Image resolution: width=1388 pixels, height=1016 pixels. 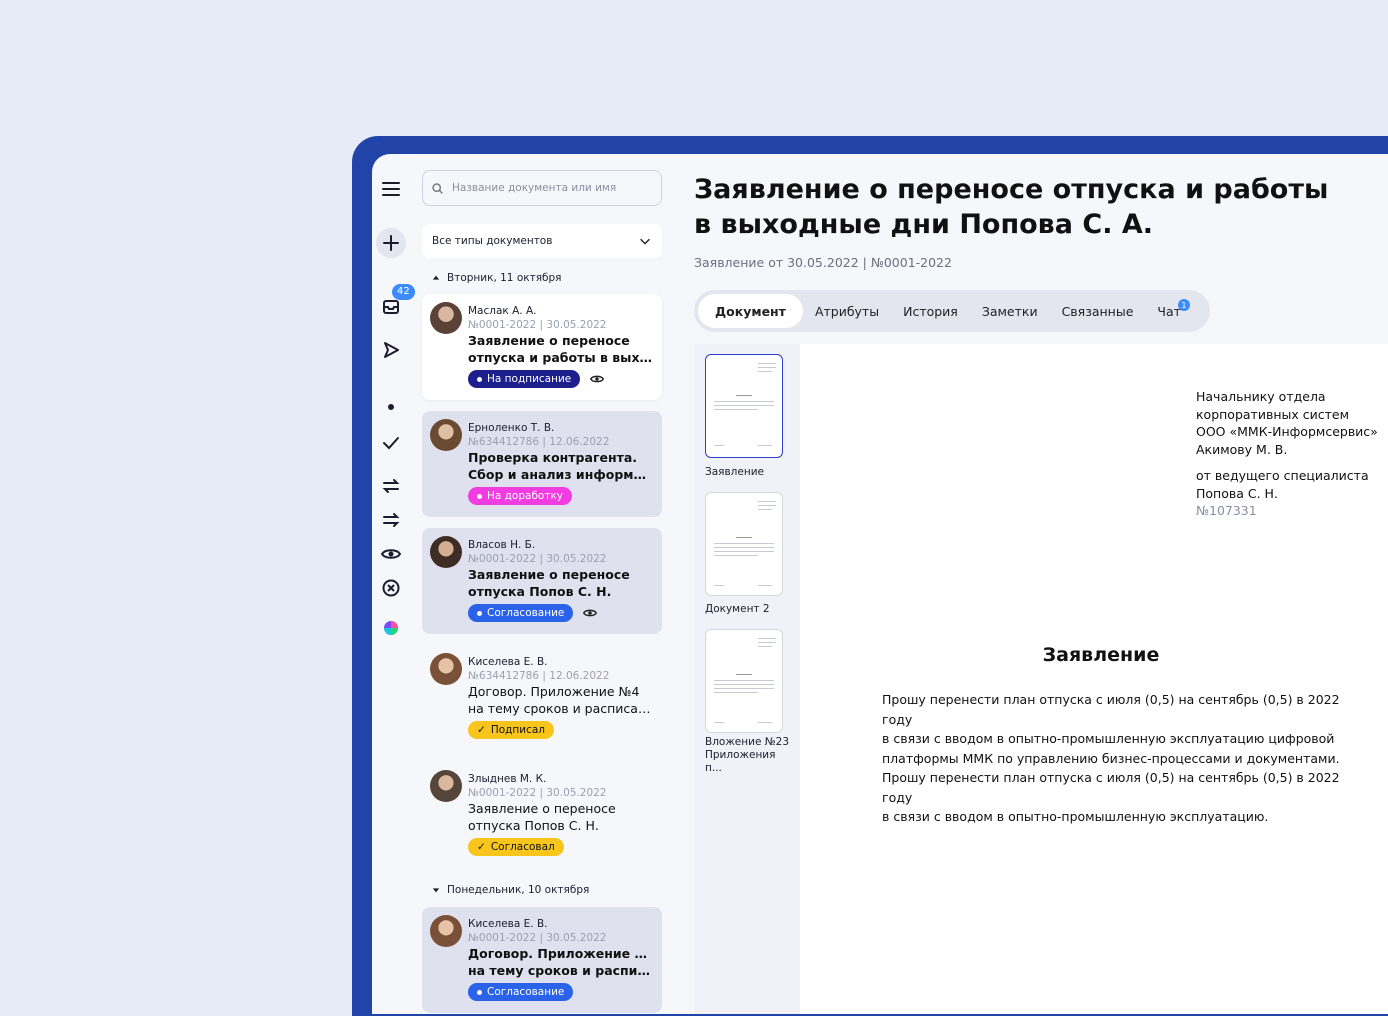 What do you see at coordinates (492, 241) in the screenshot?
I see `document-type-value: Все типы документов` at bounding box center [492, 241].